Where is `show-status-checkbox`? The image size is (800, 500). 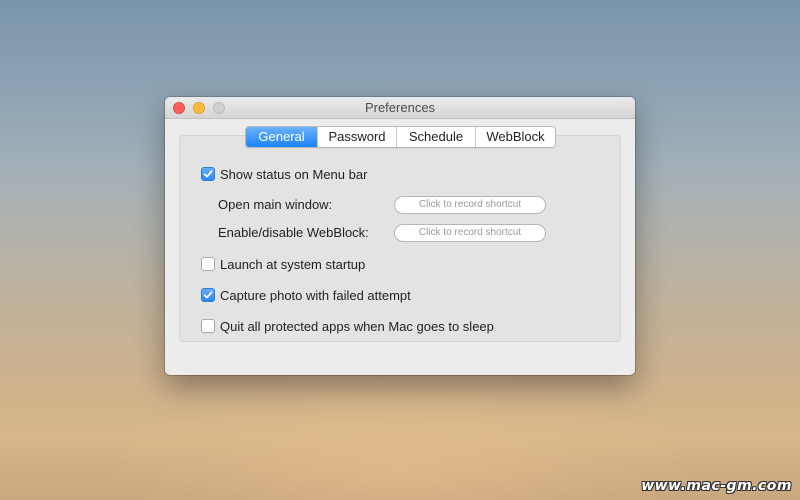
show-status-checkbox is located at coordinates (208, 174).